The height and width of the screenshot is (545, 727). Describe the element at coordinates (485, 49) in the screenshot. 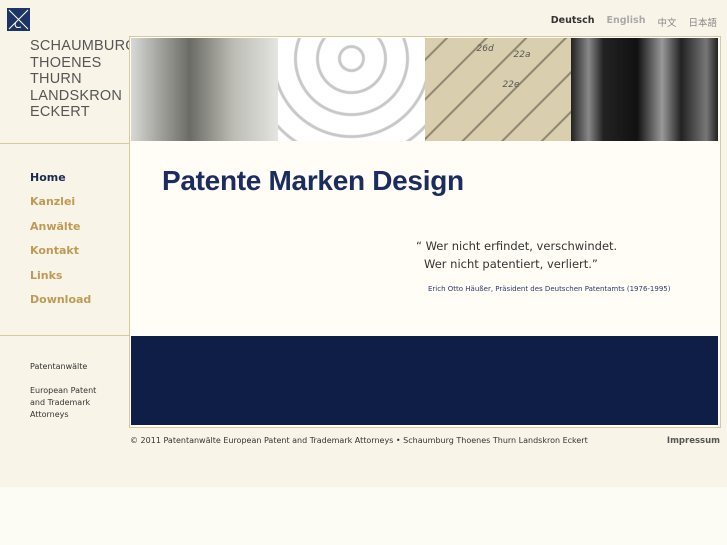

I see `drawing-label: 26d` at that location.